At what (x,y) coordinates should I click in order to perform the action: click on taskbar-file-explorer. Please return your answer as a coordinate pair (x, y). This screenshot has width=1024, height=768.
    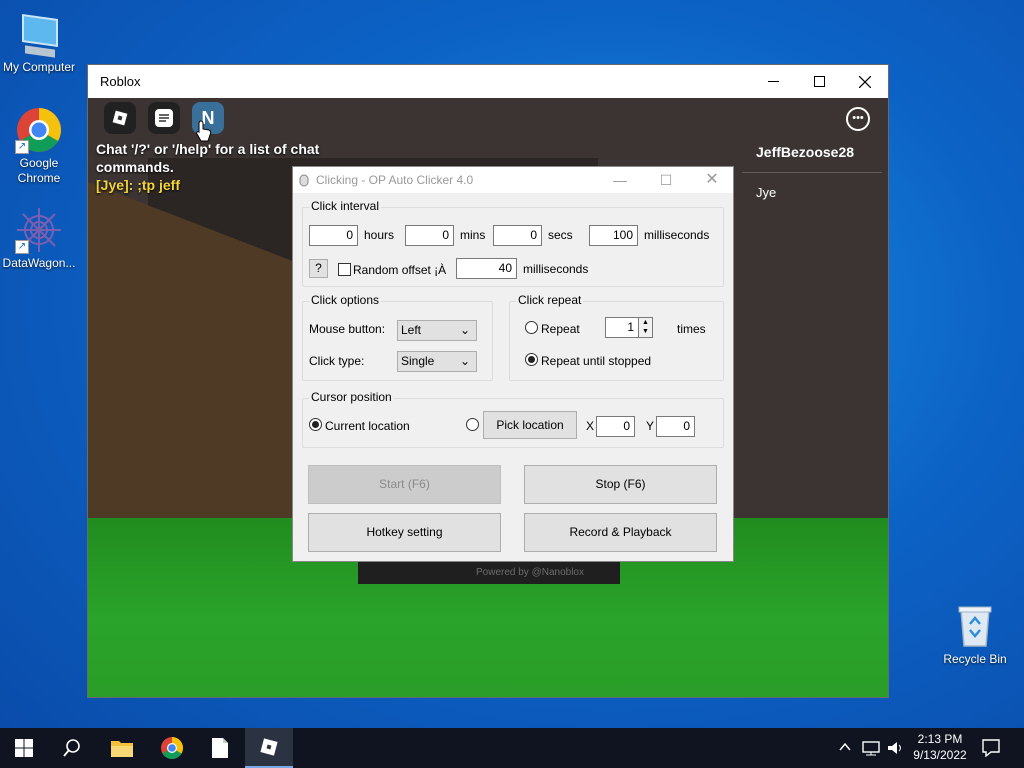
    Looking at the image, I should click on (122, 748).